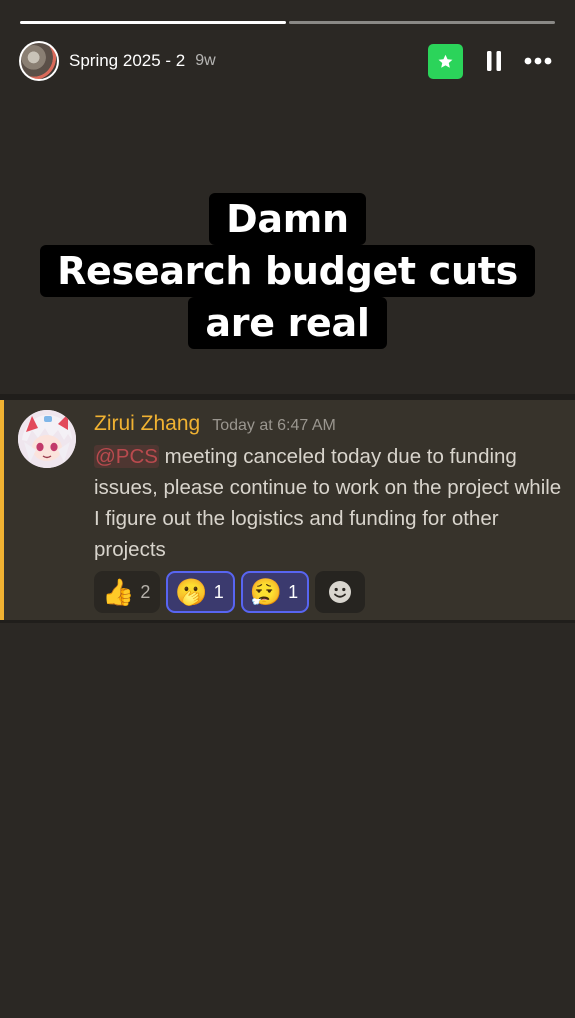  I want to click on anime-avatar-image, so click(47, 439).